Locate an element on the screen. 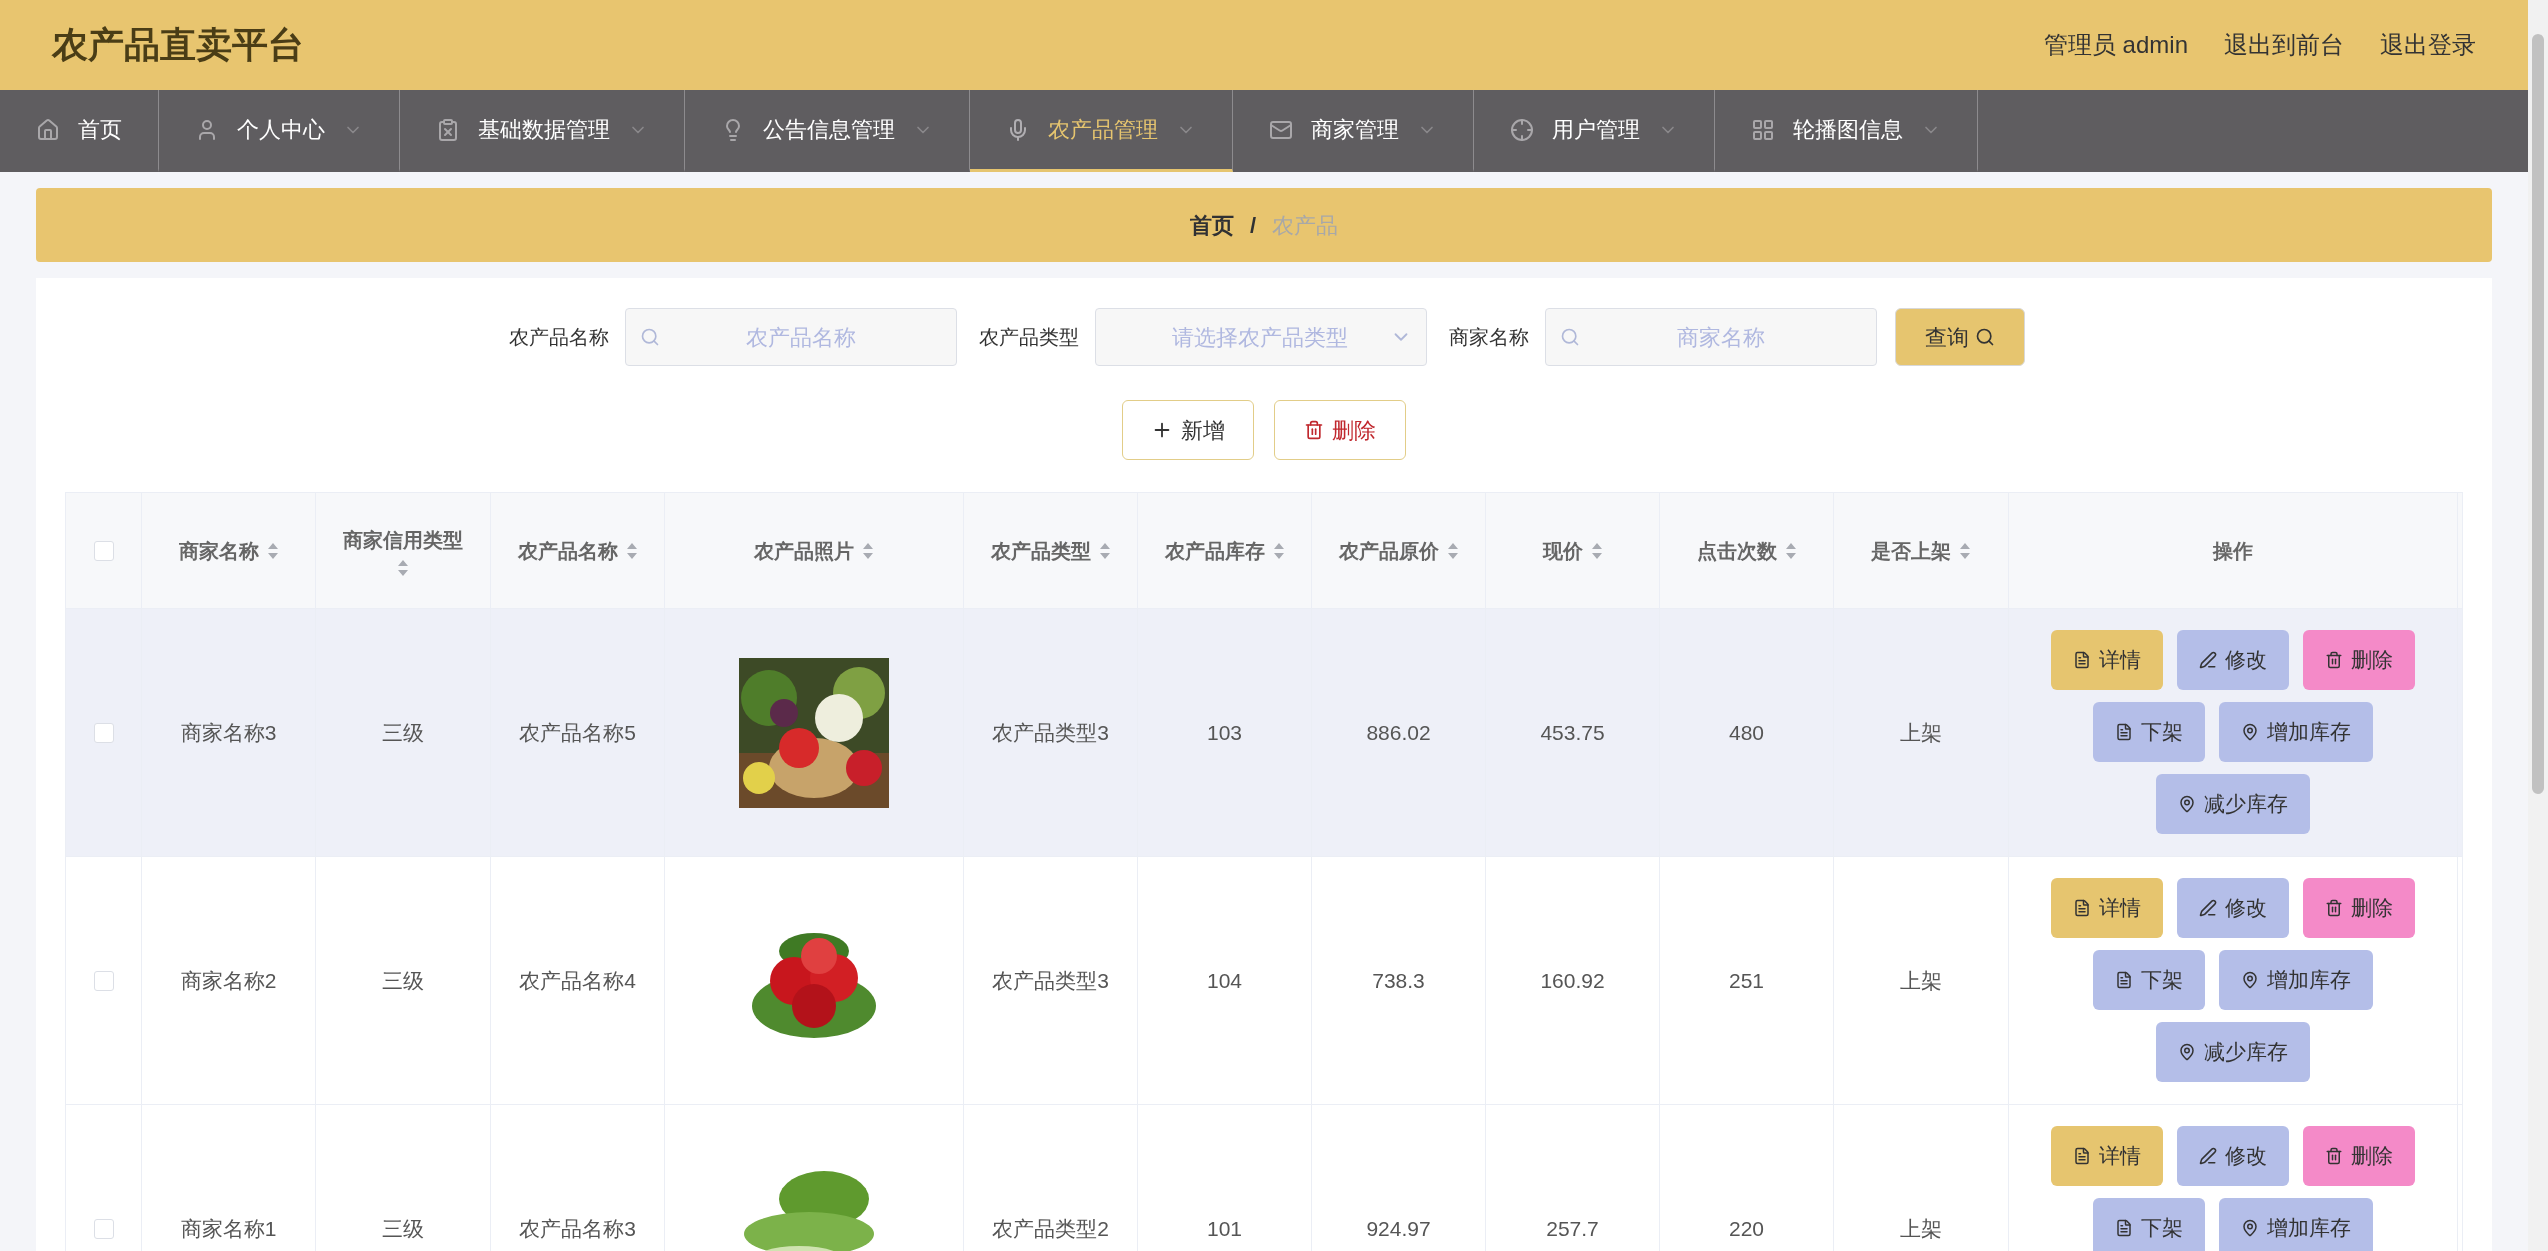 The image size is (2548, 1251). nav-label: 个人中心 is located at coordinates (281, 130).